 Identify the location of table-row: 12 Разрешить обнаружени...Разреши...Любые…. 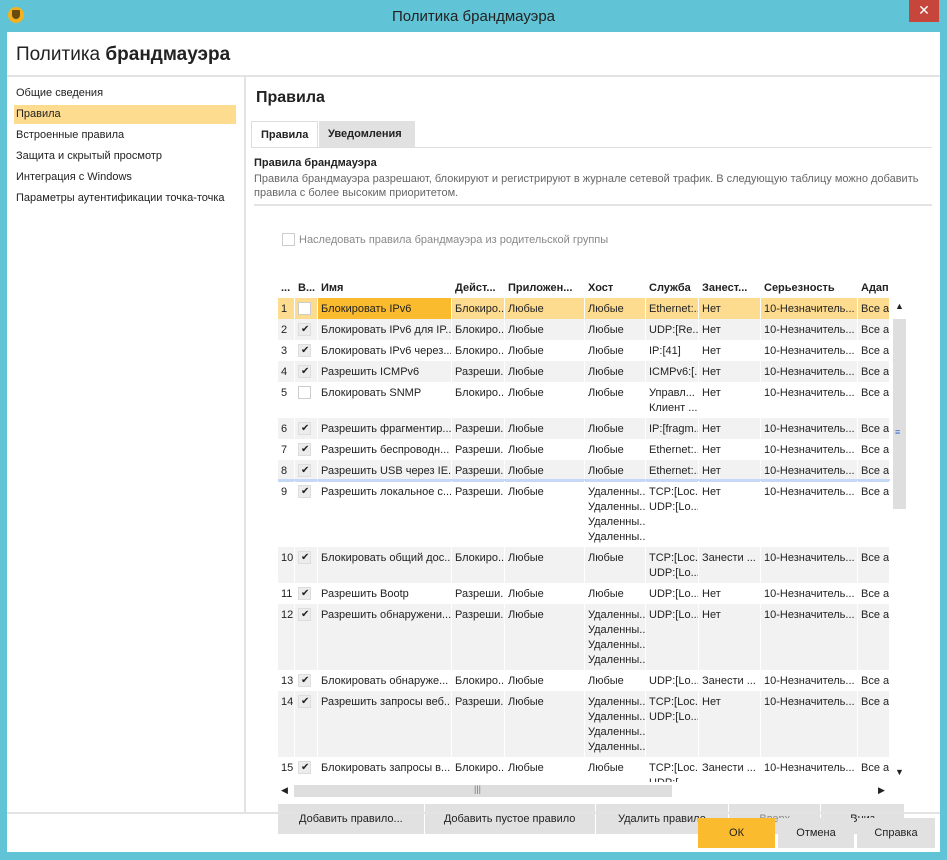
(584, 637).